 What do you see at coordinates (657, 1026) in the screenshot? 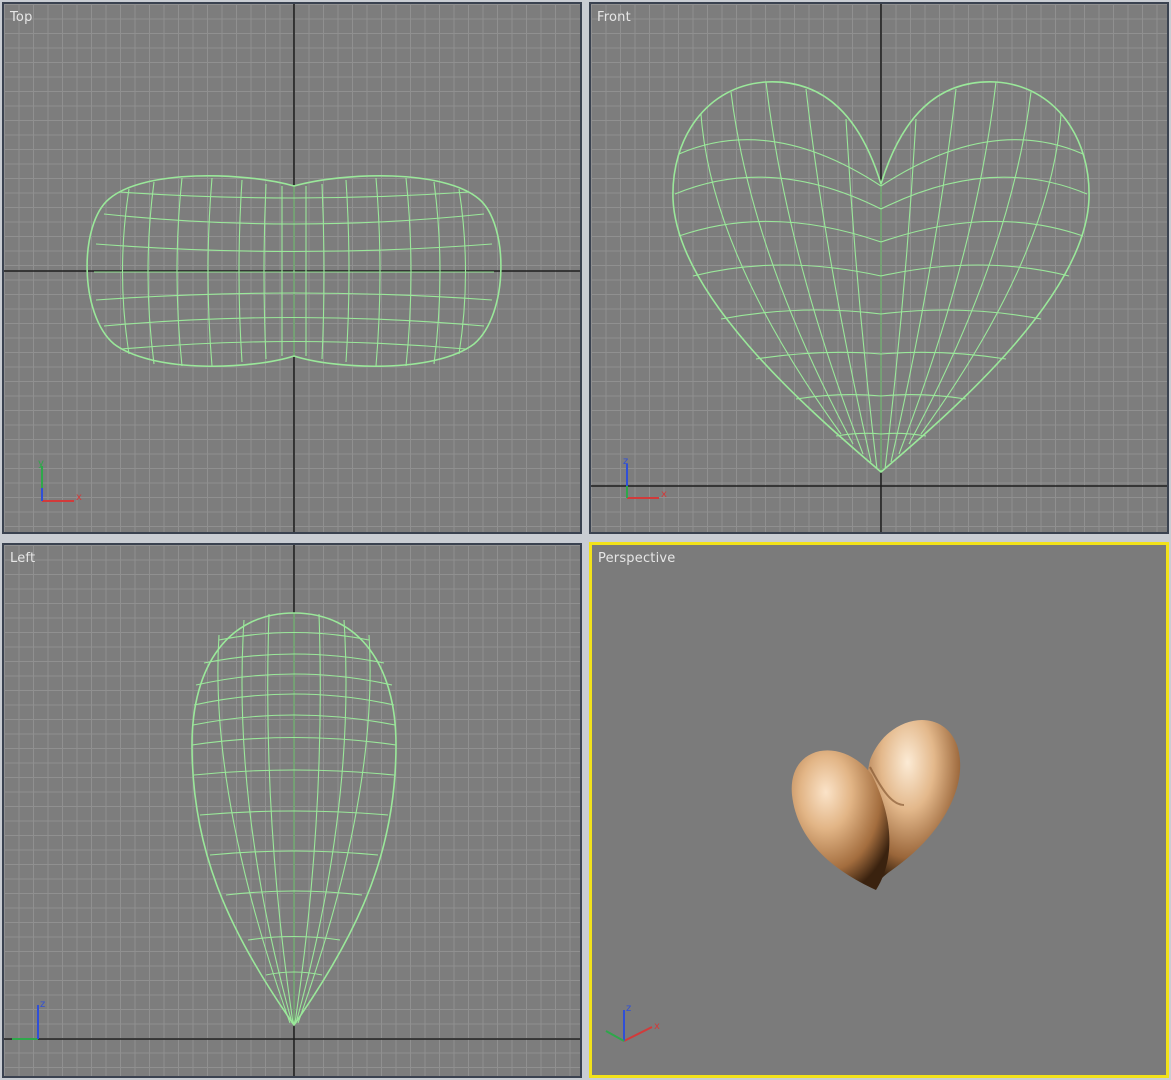
I see `gizmo-x-label-perspective: x` at bounding box center [657, 1026].